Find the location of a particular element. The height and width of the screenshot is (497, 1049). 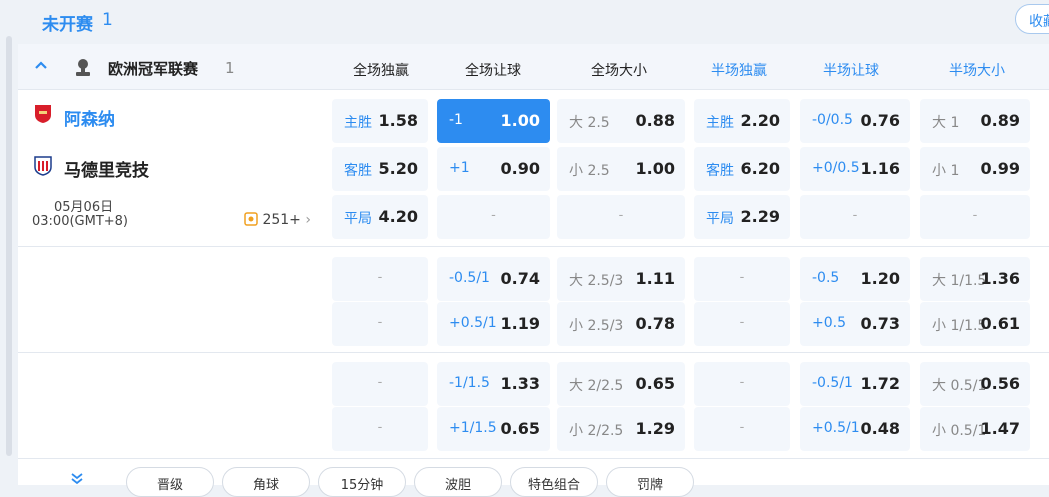

odds-cell-half-ou: 大 1 0.89 is located at coordinates (975, 121).